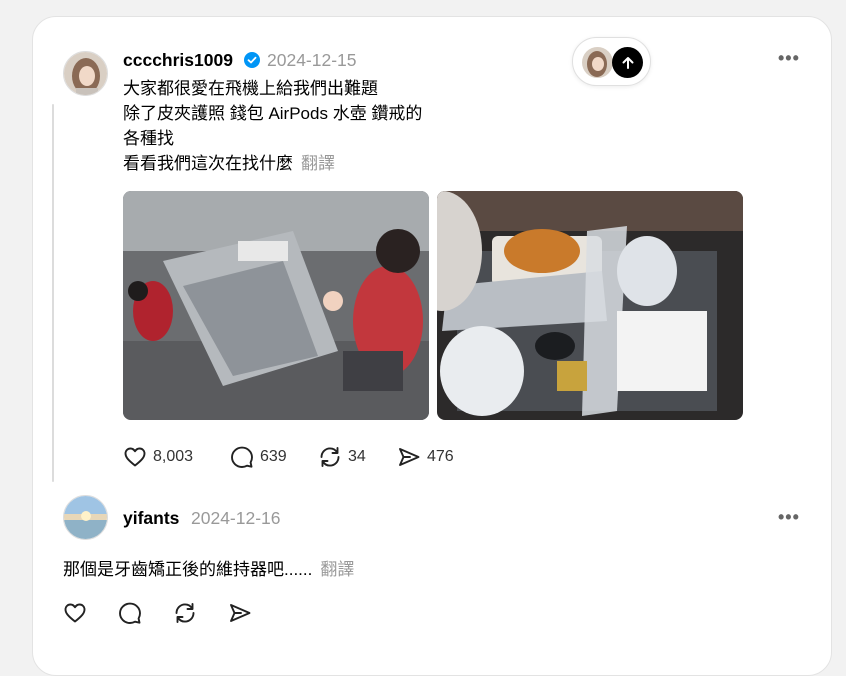  What do you see at coordinates (627, 62) in the screenshot?
I see `arrow-up-icon` at bounding box center [627, 62].